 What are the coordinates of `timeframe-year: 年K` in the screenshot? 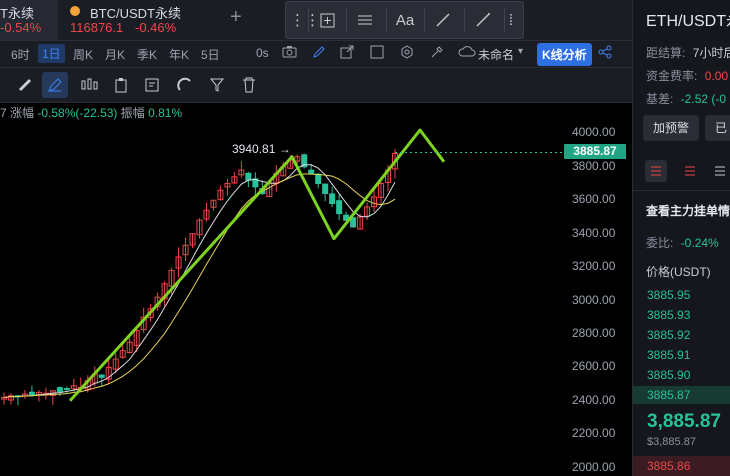 It's located at (179, 54).